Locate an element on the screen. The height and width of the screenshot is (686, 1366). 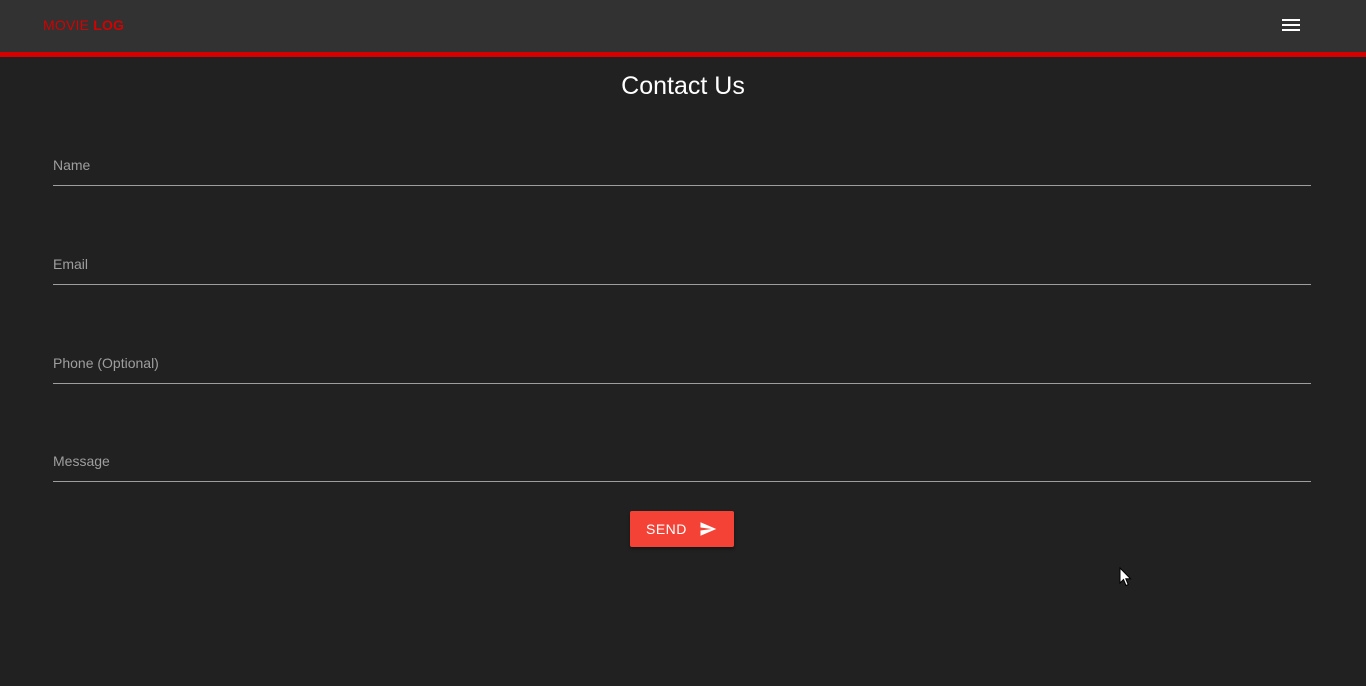
name-input is located at coordinates (682, 165).